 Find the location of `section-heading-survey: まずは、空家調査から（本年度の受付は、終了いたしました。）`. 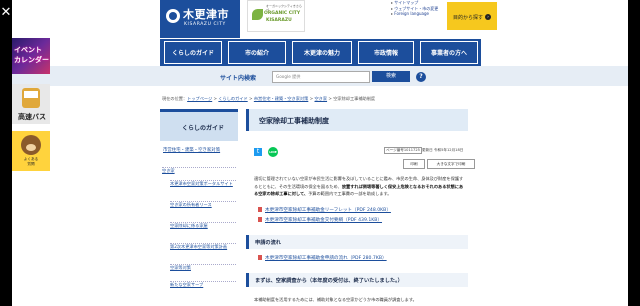

section-heading-survey: まずは、空家調査から（本年度の受付は、終了いたしました。） is located at coordinates (357, 280).